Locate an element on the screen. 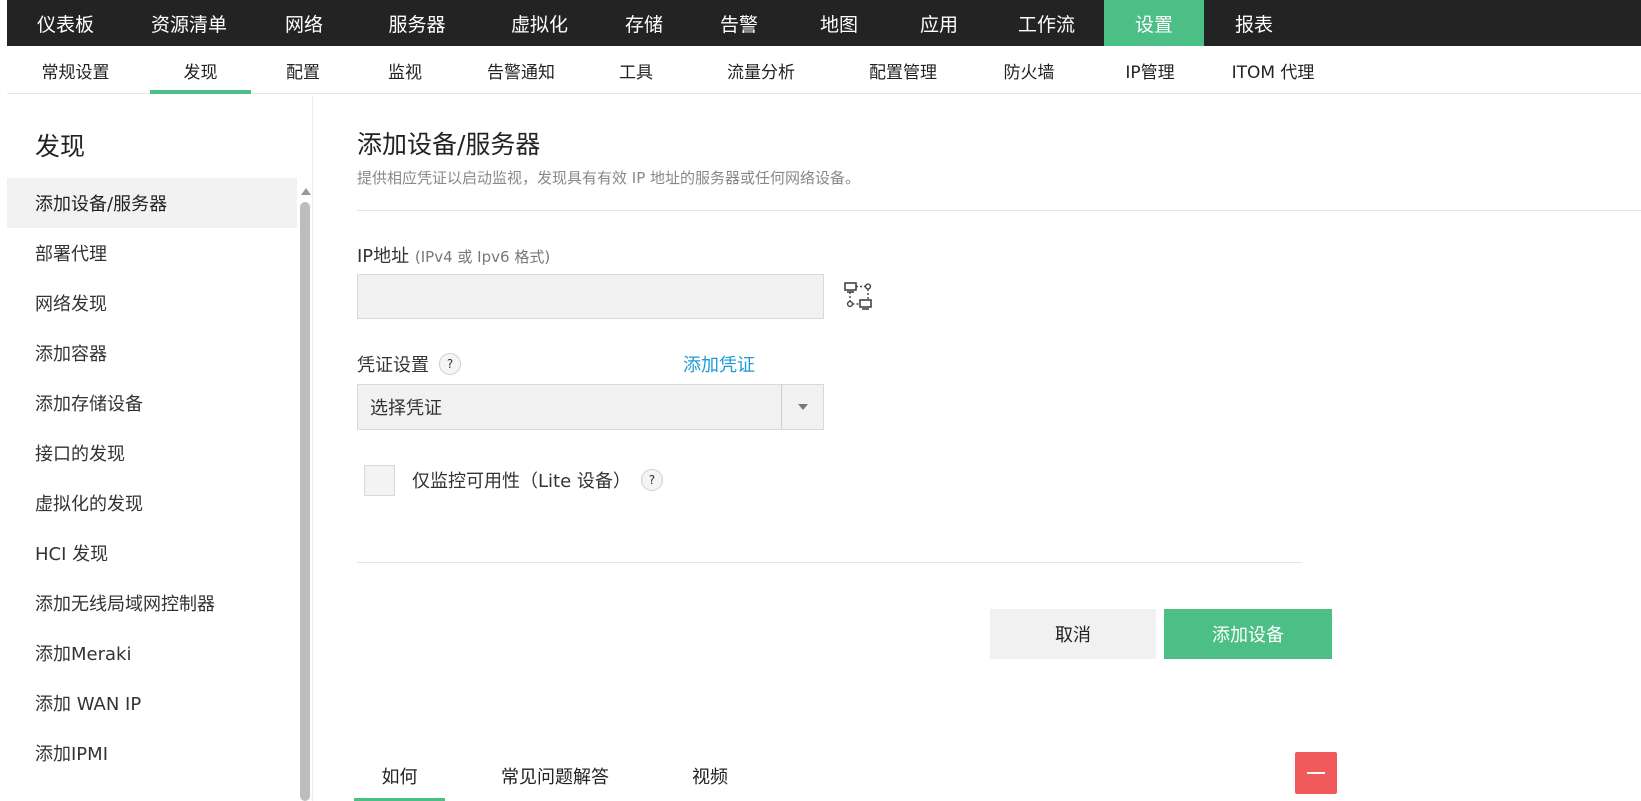  sidebar-item-add-wlc: 添加无线局域网控制器 is located at coordinates (152, 603).